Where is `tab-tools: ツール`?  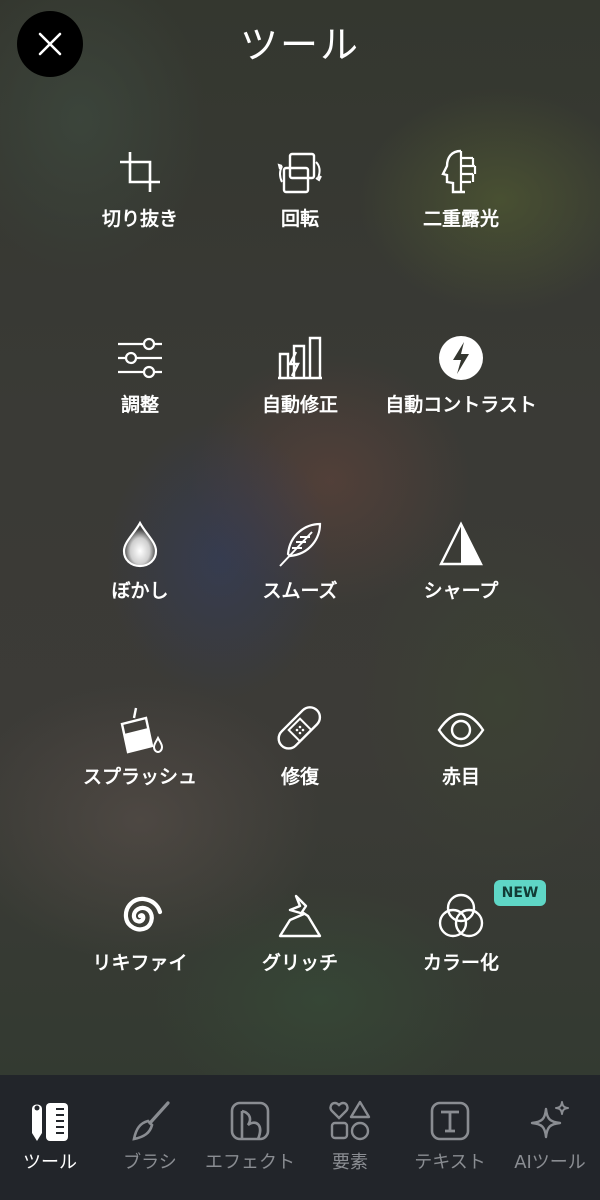 tab-tools: ツール is located at coordinates (50, 1137).